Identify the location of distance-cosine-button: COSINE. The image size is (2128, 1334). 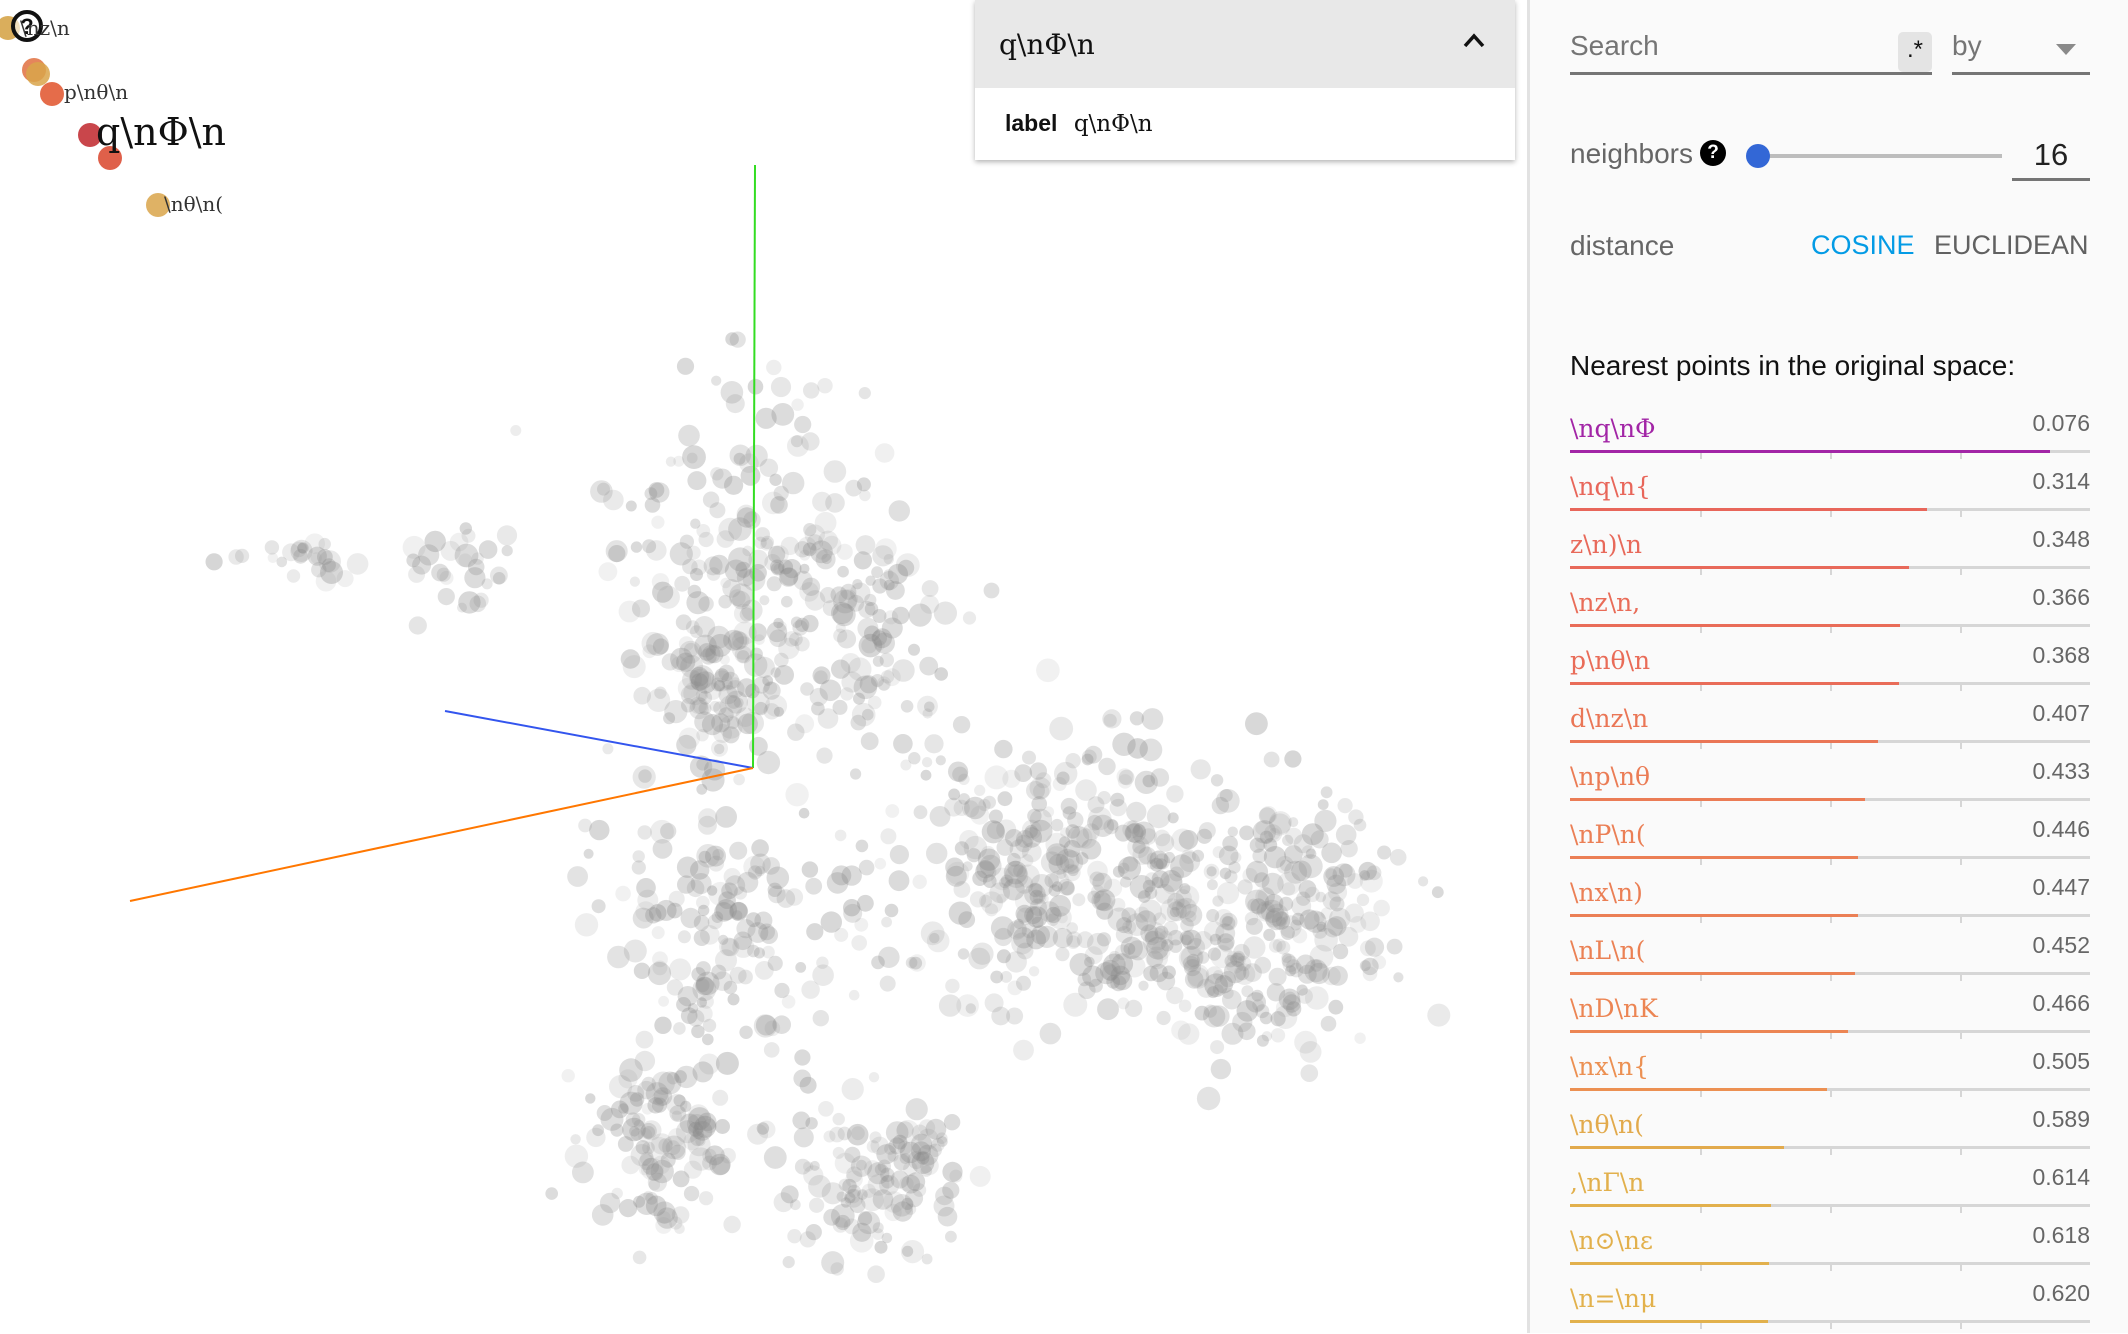
(1863, 245).